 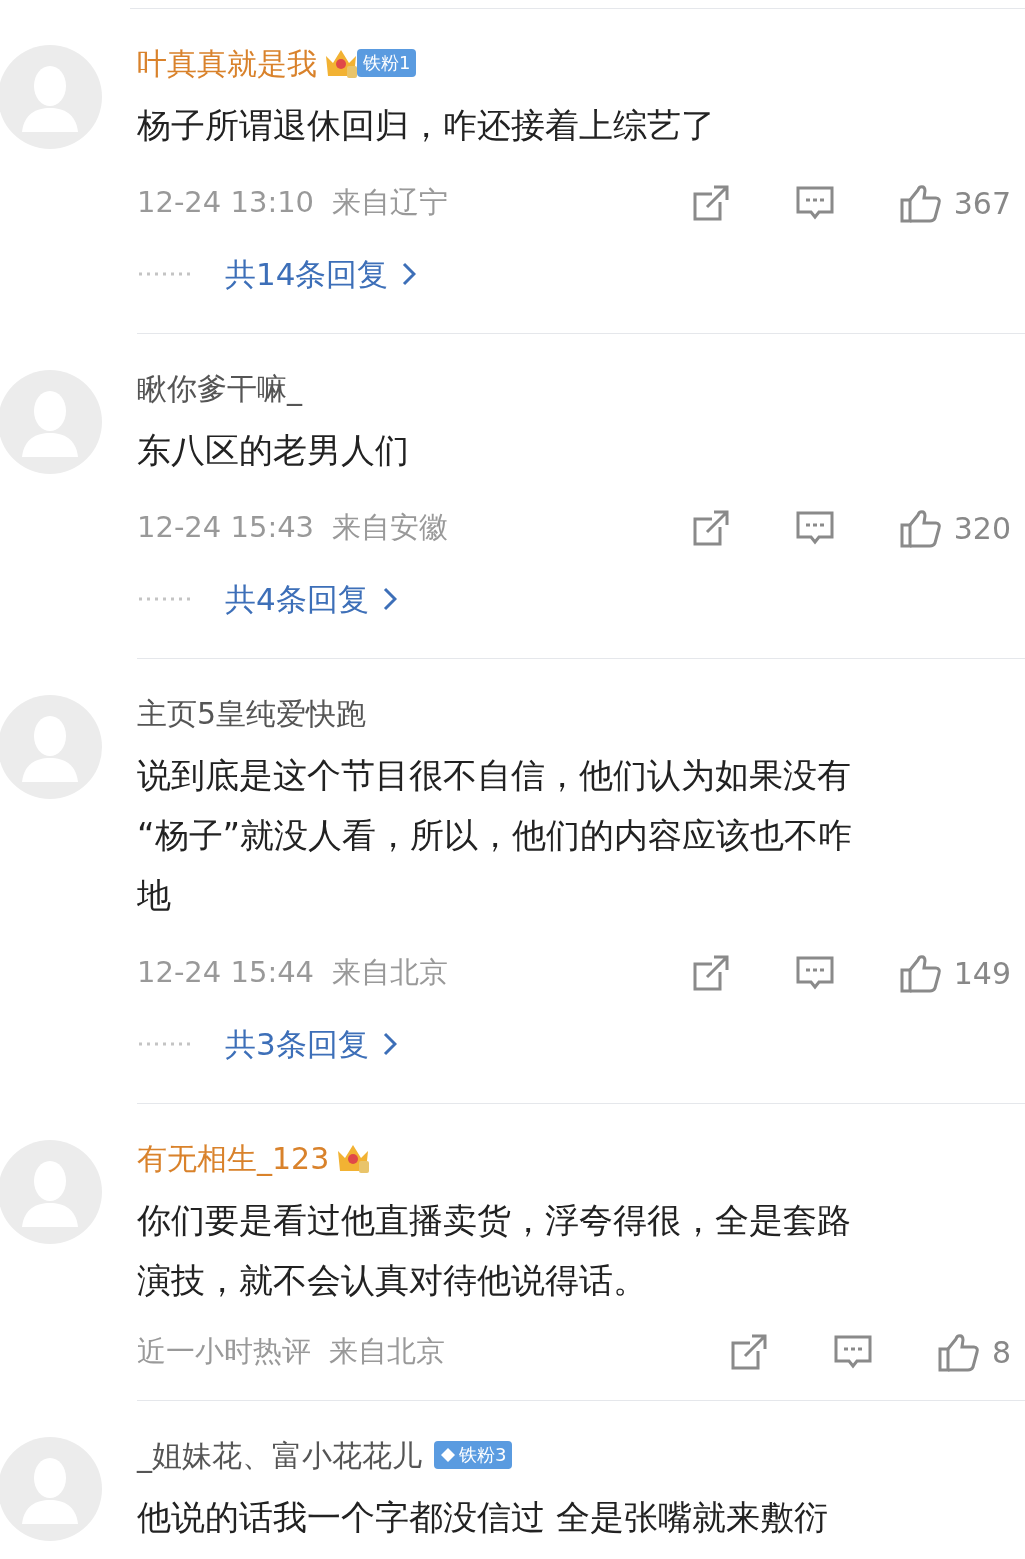 I want to click on like-count: 149, so click(x=982, y=973).